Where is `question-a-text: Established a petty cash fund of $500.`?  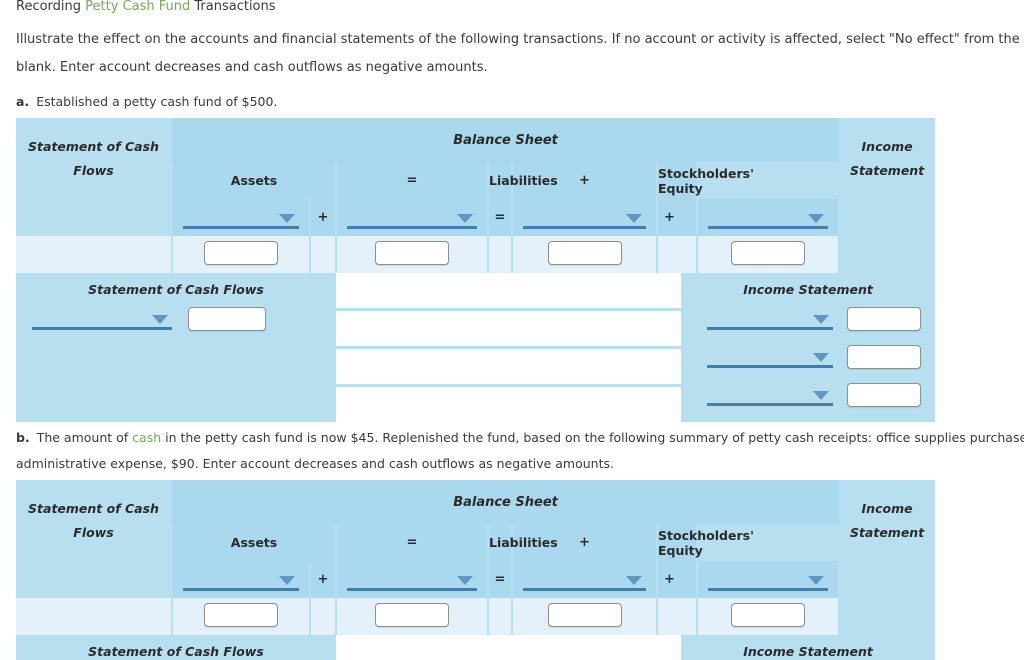 question-a-text: Established a petty cash fund of $500. is located at coordinates (157, 101).